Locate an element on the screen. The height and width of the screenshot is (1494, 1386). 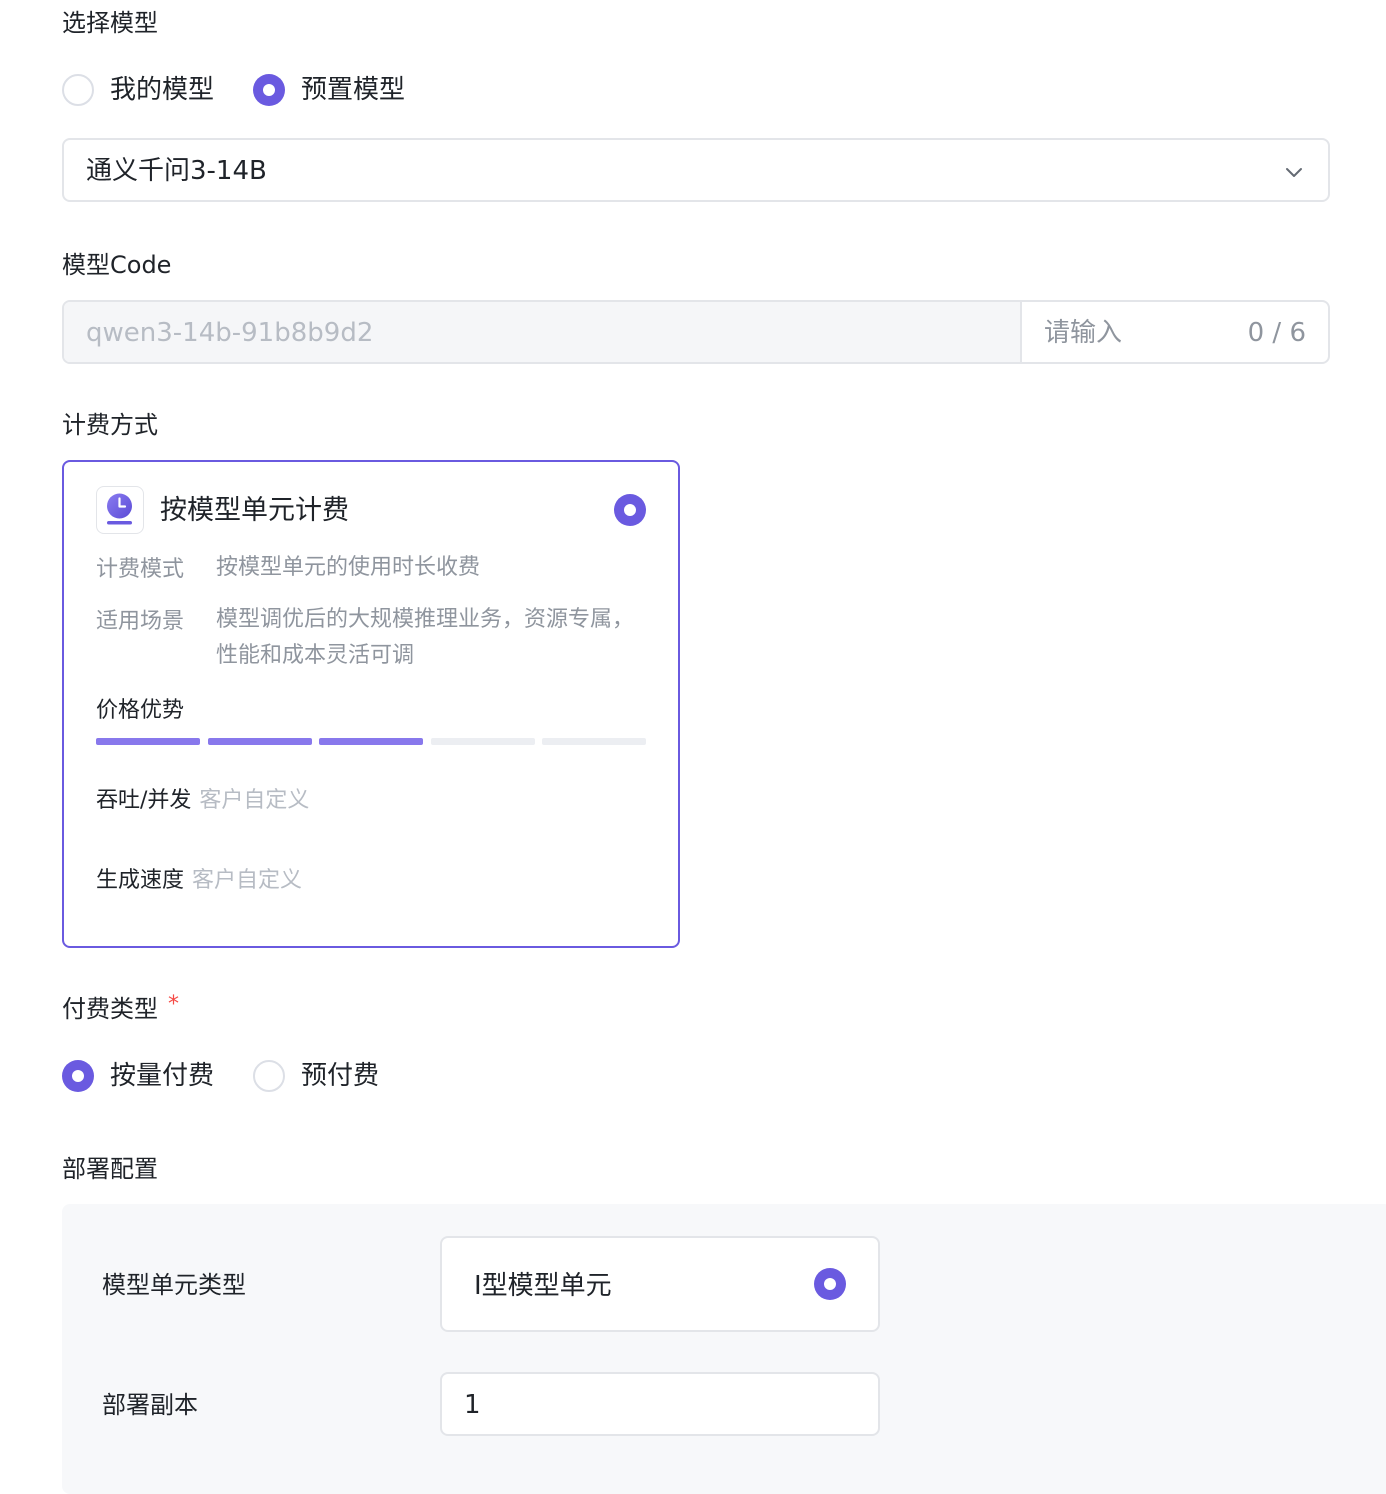
billing-mode-key: 计费模式 is located at coordinates (140, 569).